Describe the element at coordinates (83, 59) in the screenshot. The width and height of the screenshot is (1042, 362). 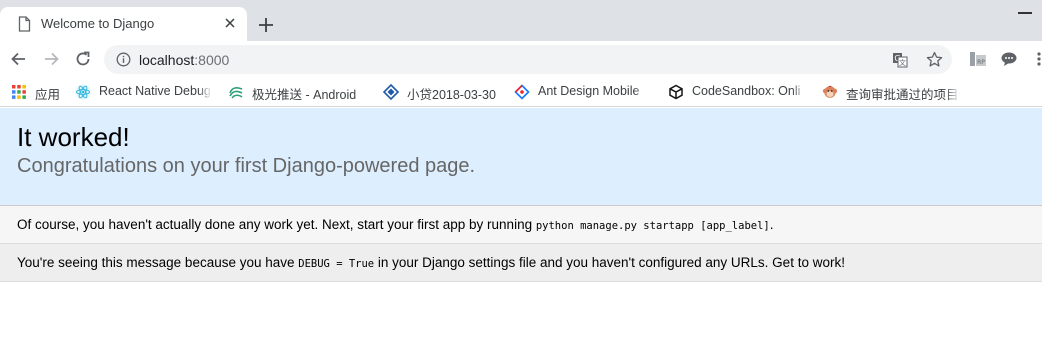
I see `reload-icon` at that location.